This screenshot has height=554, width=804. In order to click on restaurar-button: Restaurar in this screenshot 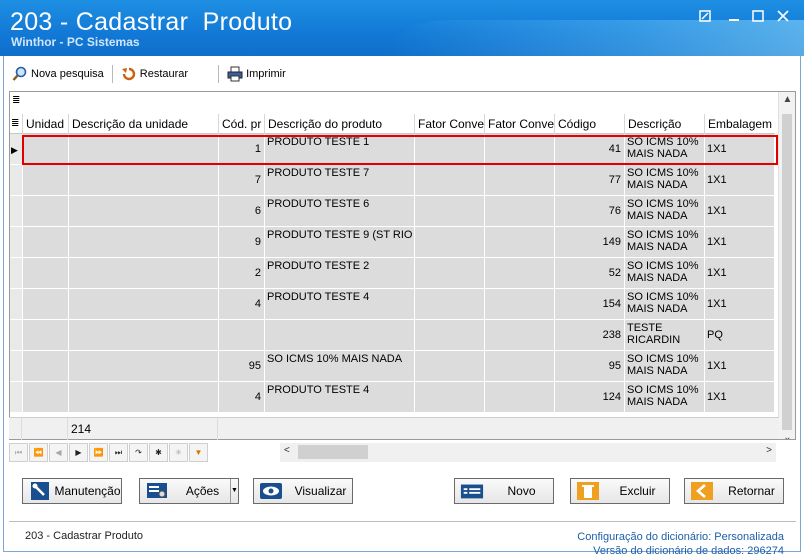, I will do `click(154, 74)`.